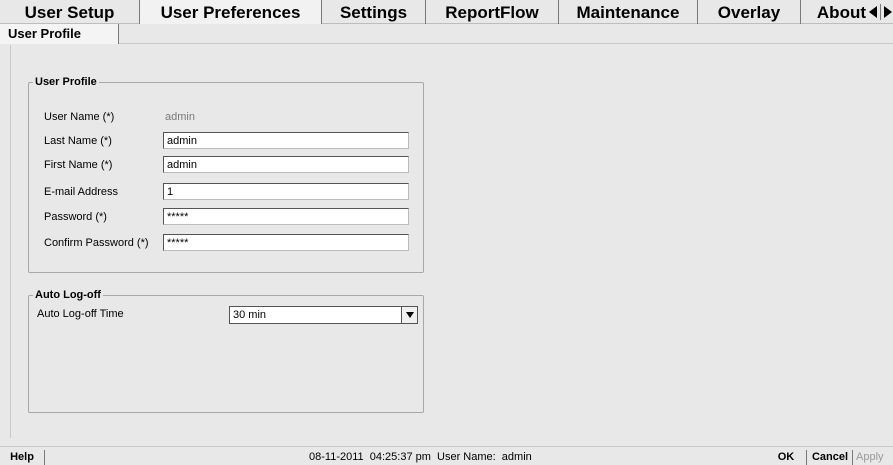  Describe the element at coordinates (59, 34) in the screenshot. I see `tab-user-profile: User Profile` at that location.